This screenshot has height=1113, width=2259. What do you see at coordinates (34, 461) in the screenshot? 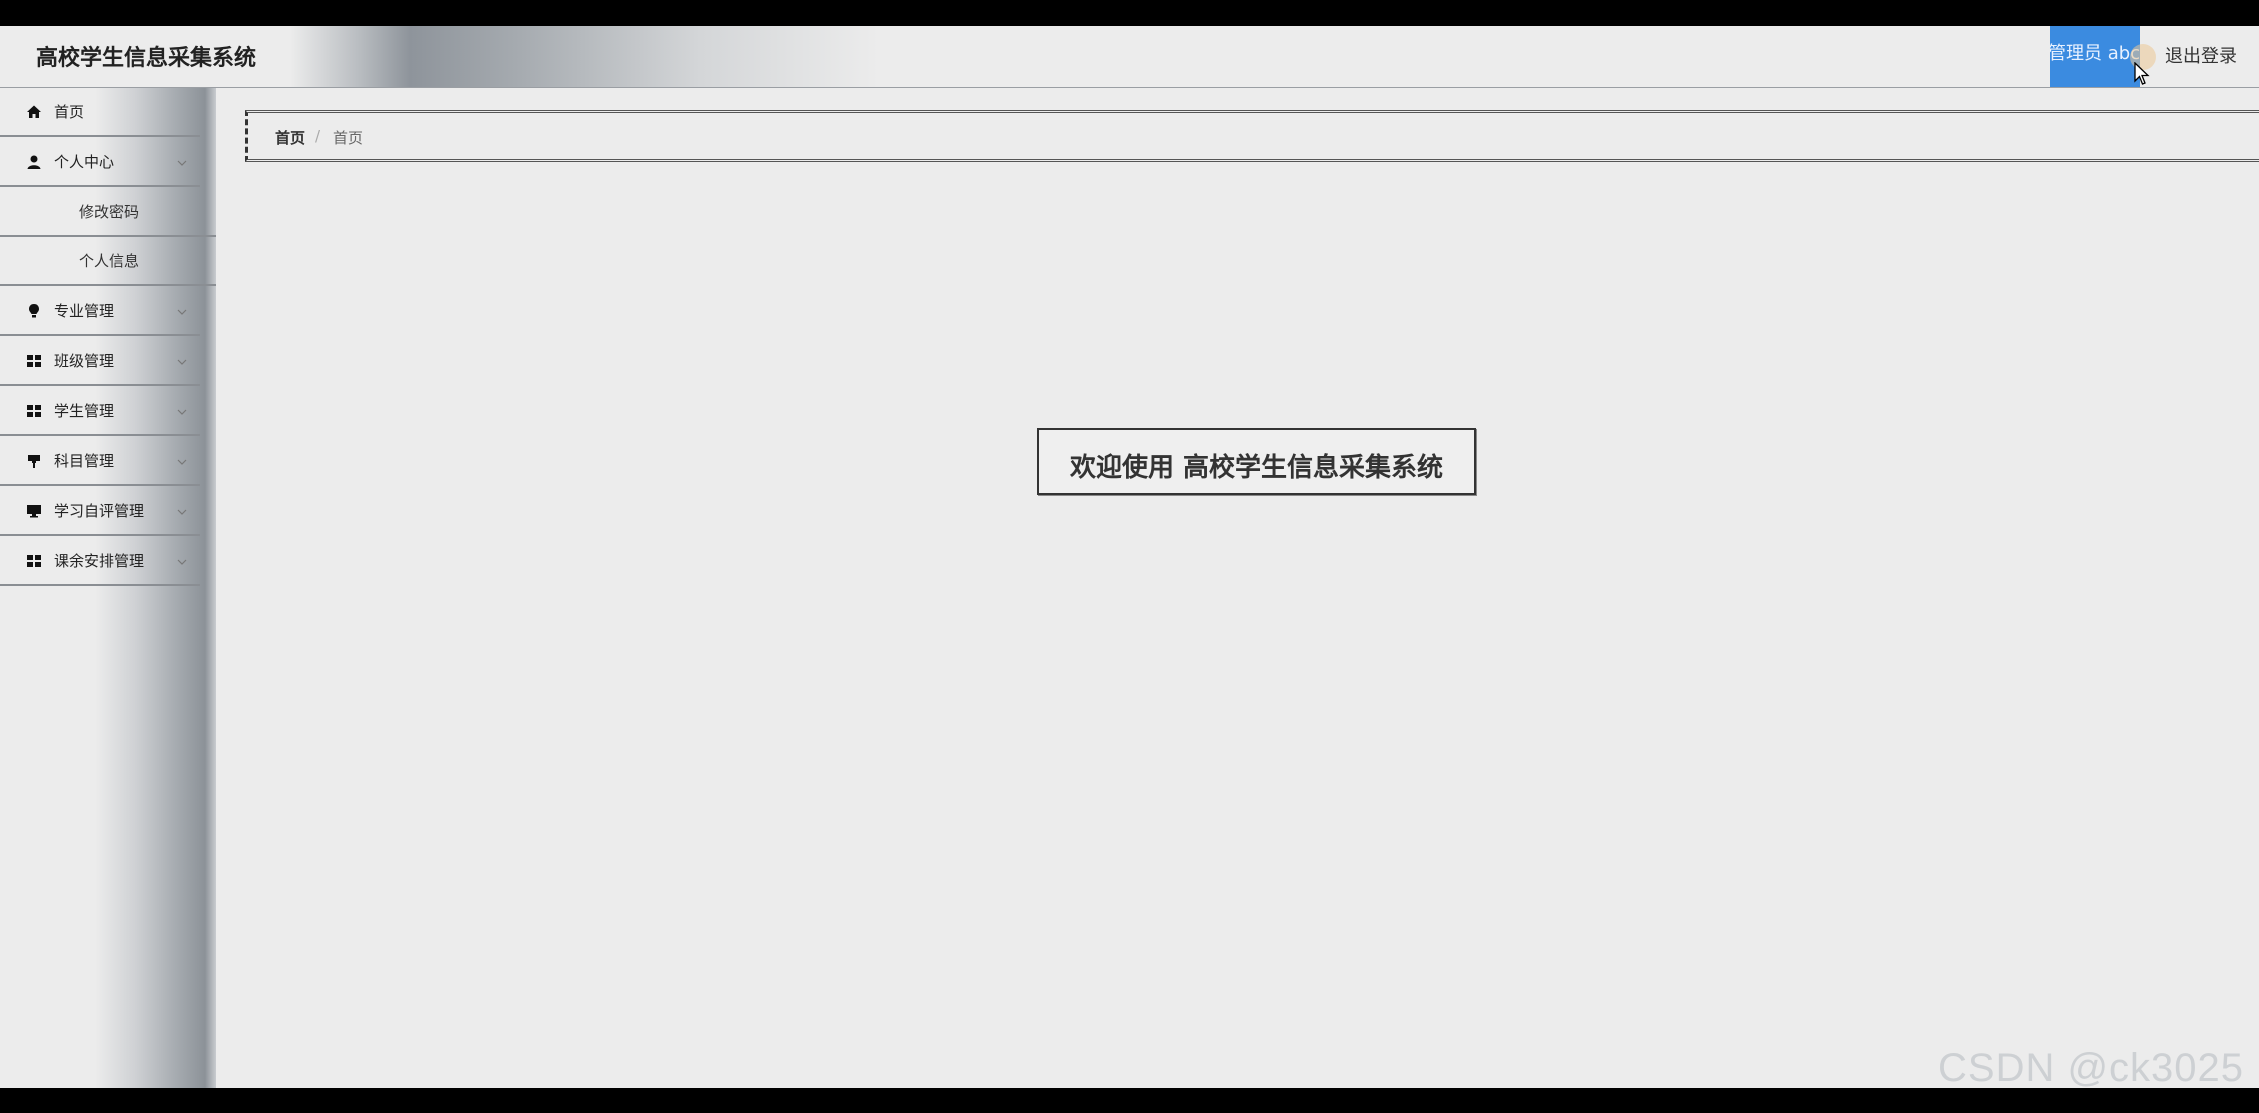
I see `flag-icon` at bounding box center [34, 461].